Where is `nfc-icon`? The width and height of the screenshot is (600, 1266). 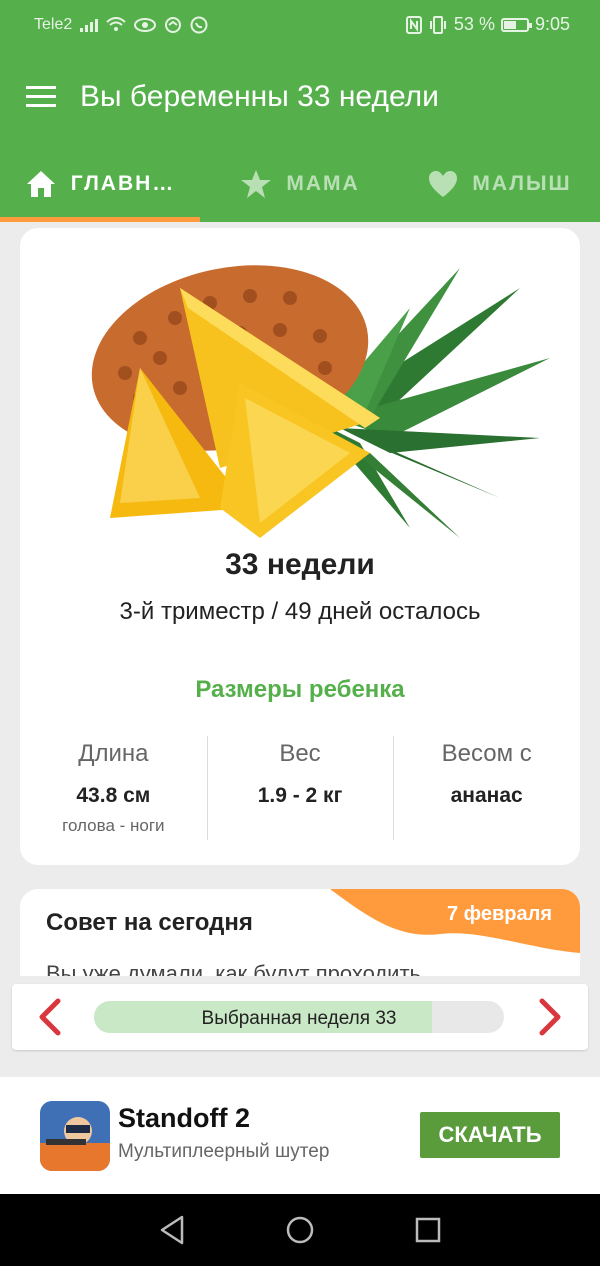
nfc-icon is located at coordinates (413, 24).